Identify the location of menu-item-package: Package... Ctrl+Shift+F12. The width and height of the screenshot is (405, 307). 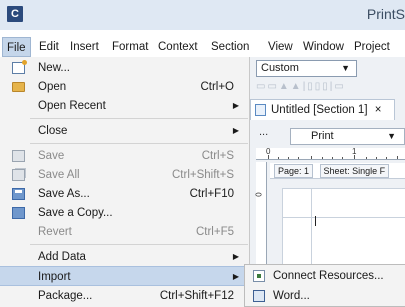
(125, 296).